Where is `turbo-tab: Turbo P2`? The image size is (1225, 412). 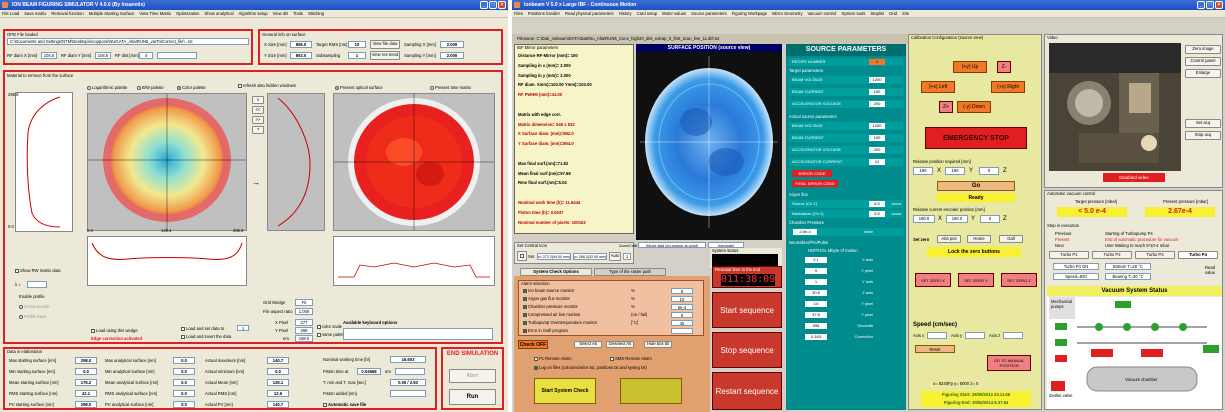
turbo-tab: Turbo P2 is located at coordinates (1112, 255).